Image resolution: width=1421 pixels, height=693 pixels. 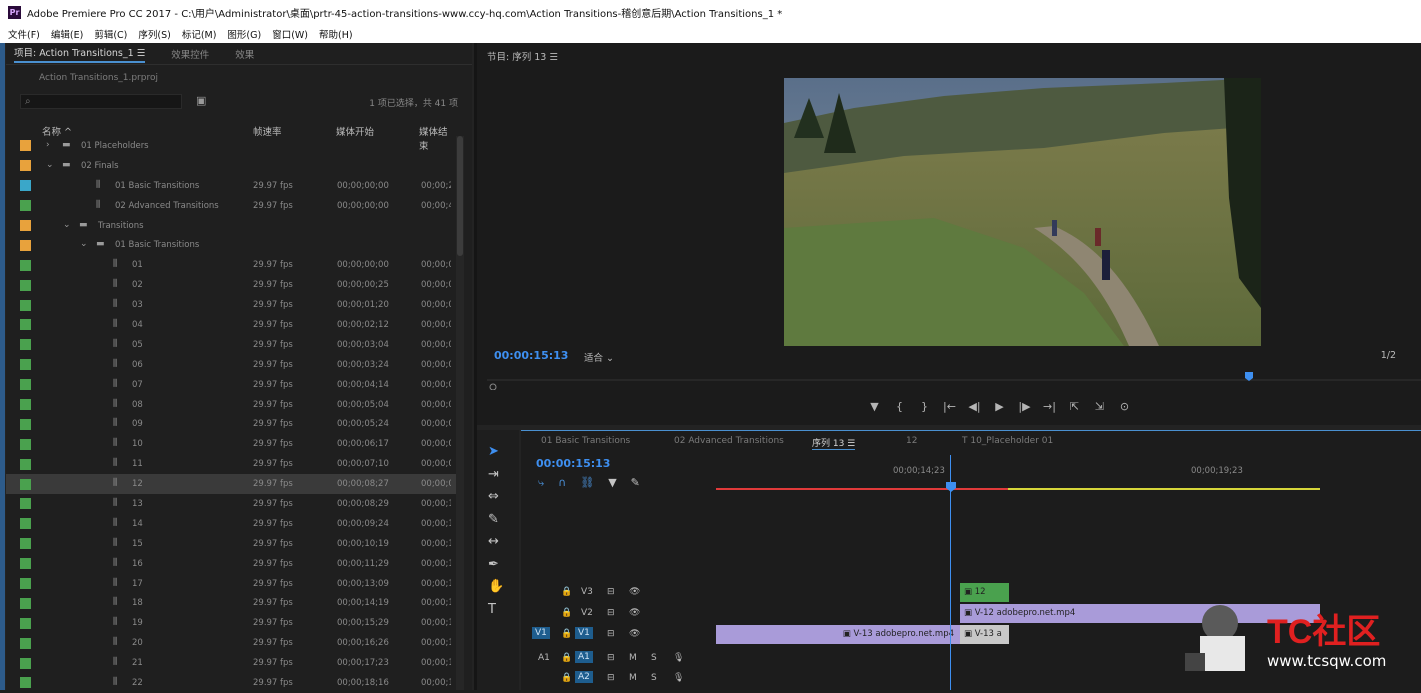 I want to click on razor-tool-icon: ✎, so click(x=493, y=519).